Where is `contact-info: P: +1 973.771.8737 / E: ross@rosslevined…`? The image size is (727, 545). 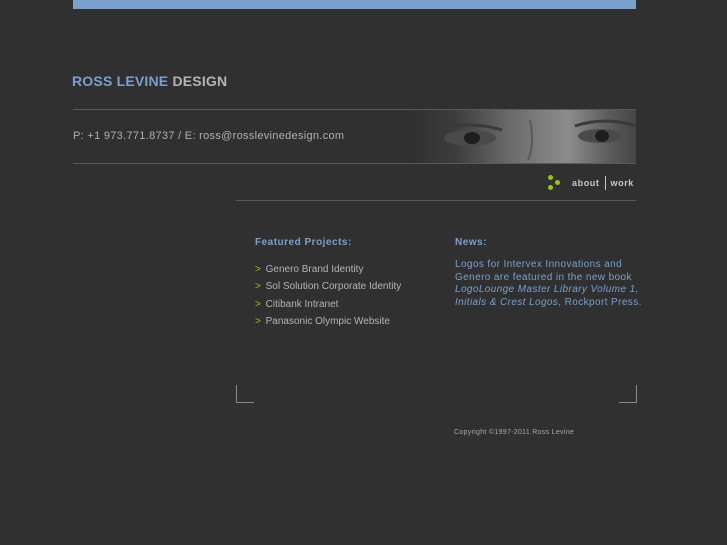
contact-info: P: +1 973.771.8737 / E: ross@rosslevined… is located at coordinates (209, 136).